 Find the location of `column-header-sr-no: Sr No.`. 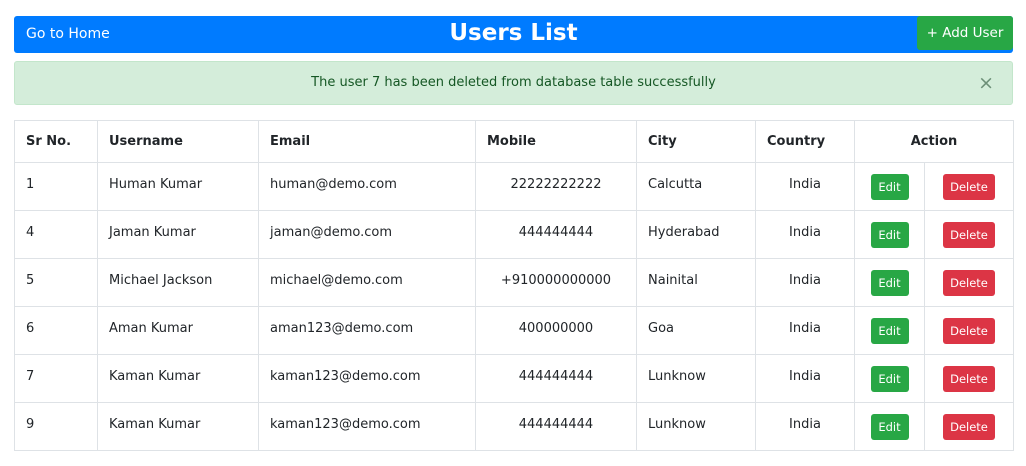

column-header-sr-no: Sr No. is located at coordinates (56, 141).